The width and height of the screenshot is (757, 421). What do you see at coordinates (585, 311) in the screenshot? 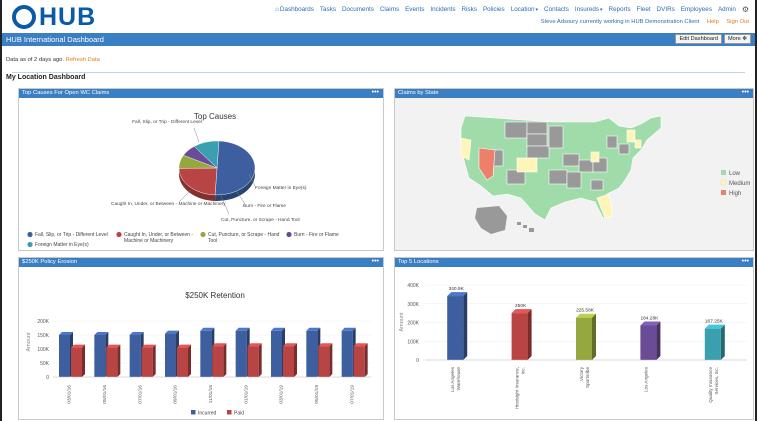
I see `data-label: 225.58K` at bounding box center [585, 311].